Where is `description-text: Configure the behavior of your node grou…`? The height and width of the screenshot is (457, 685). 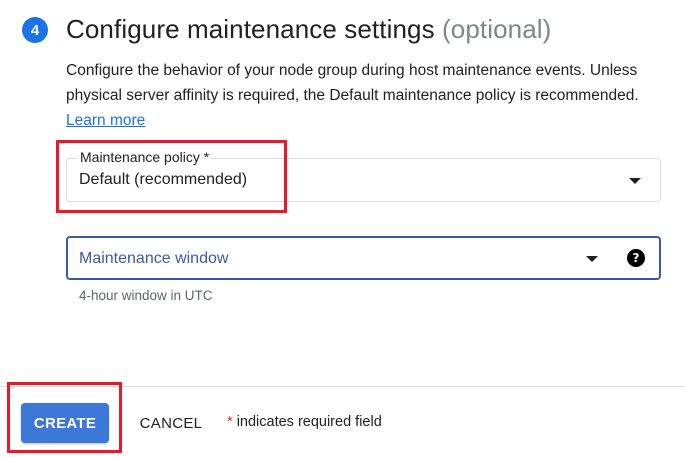
description-text: Configure the behavior of your node grou… is located at coordinates (352, 83).